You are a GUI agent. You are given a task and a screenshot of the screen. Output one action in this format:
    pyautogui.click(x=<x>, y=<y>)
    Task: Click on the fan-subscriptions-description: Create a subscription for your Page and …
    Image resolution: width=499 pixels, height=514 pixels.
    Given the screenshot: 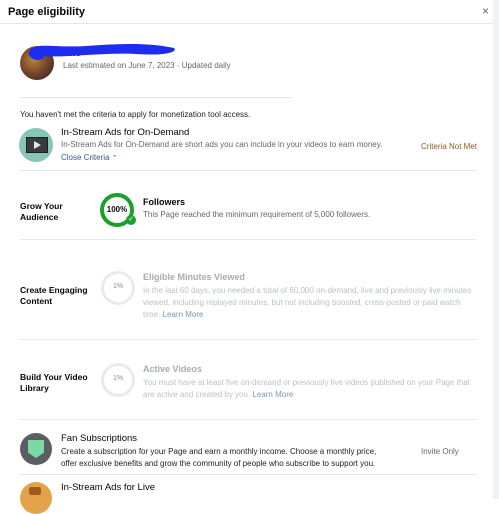 What is the action you would take?
    pyautogui.click(x=219, y=457)
    